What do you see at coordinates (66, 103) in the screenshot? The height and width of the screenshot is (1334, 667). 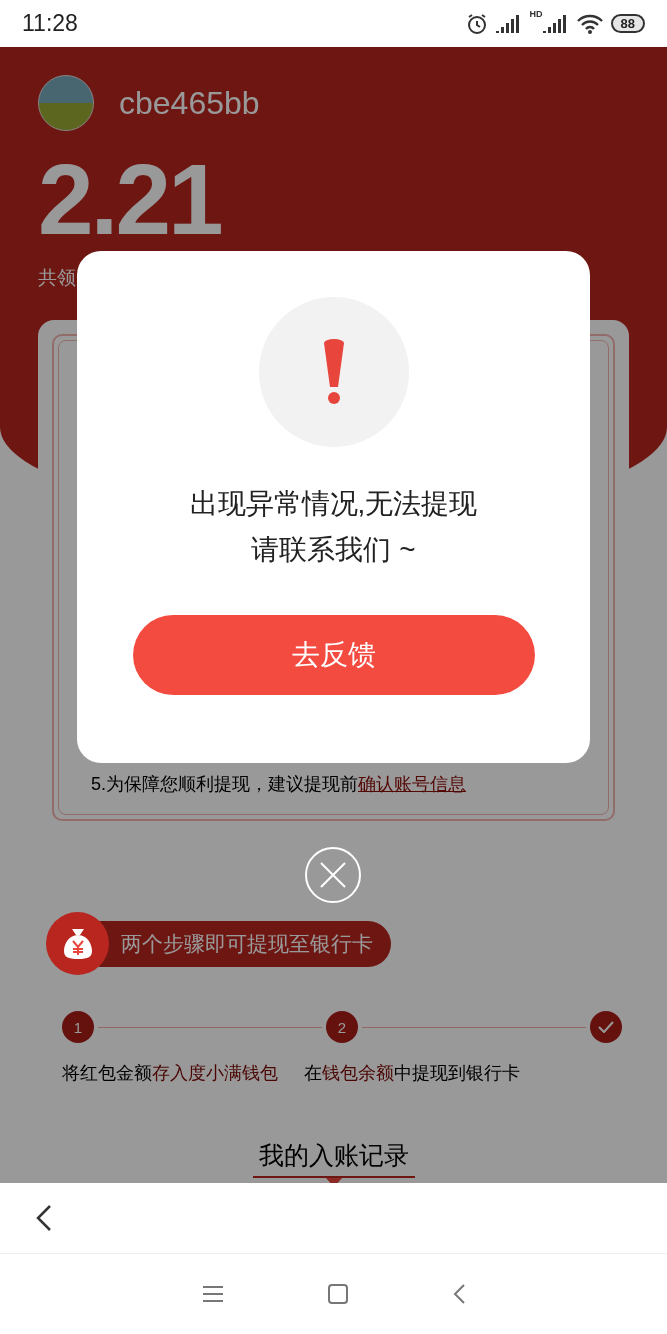 I see `avatar` at bounding box center [66, 103].